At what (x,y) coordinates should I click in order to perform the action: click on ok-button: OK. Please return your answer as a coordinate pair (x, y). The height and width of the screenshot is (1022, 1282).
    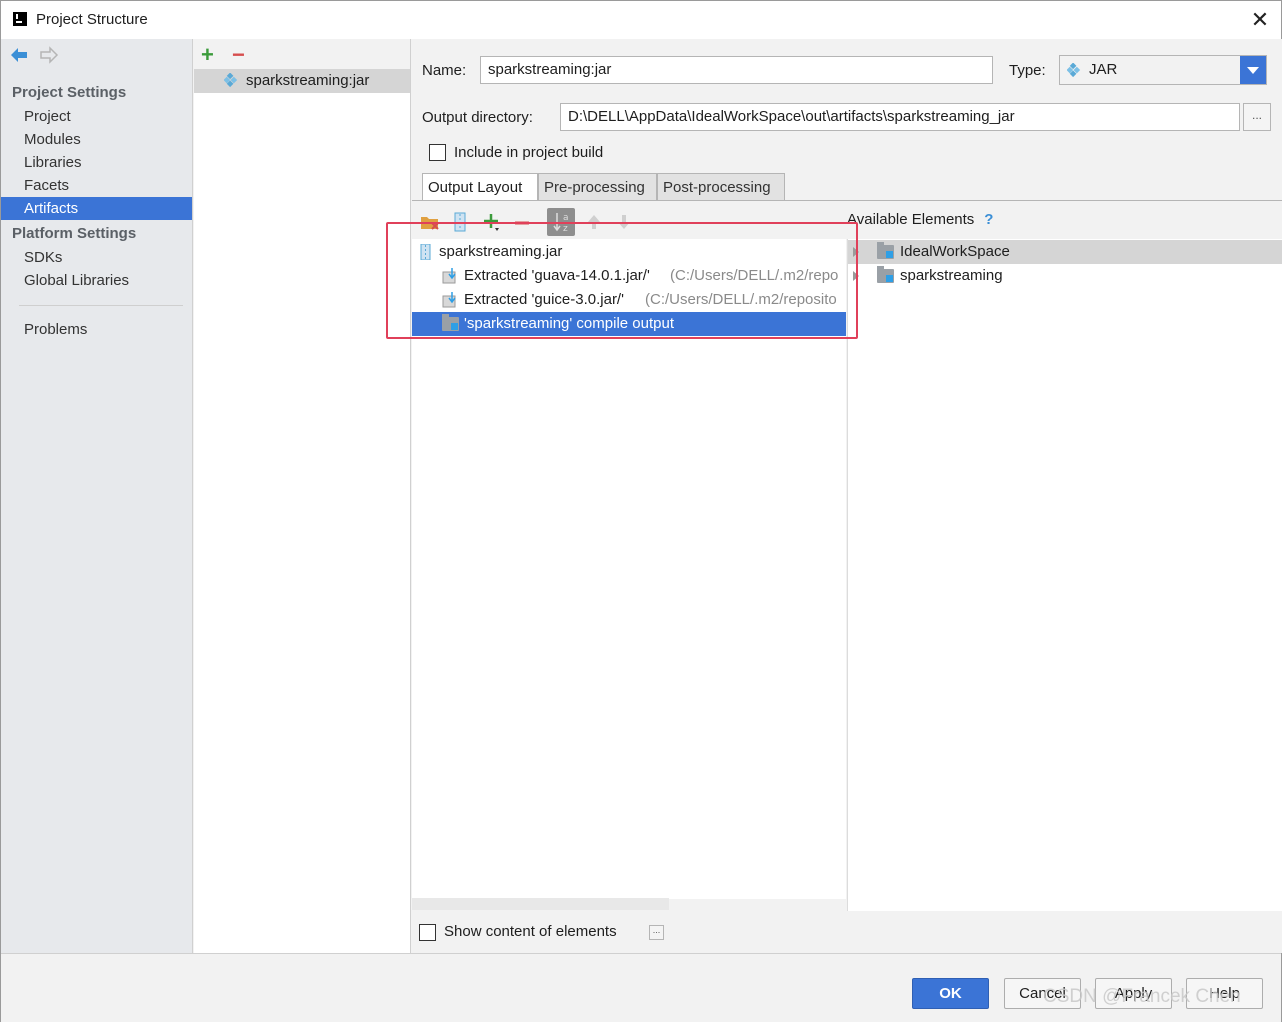
    Looking at the image, I should click on (950, 993).